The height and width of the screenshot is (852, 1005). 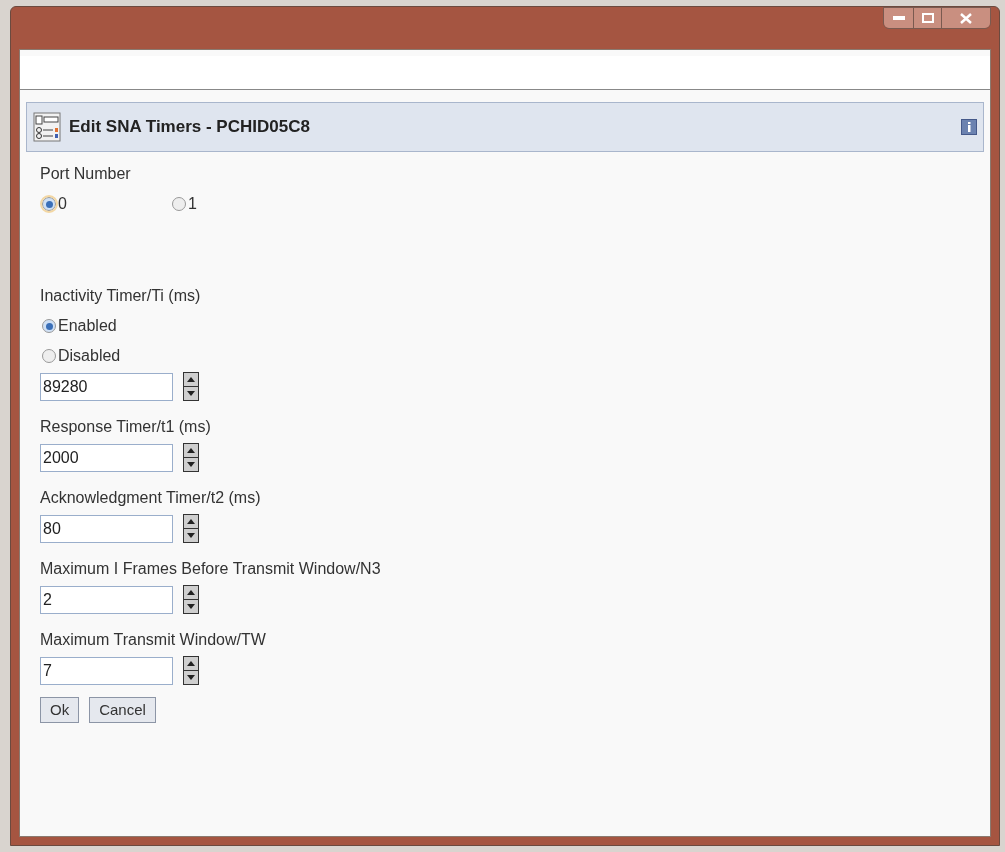 I want to click on radio-label: Disabled, so click(x=89, y=356).